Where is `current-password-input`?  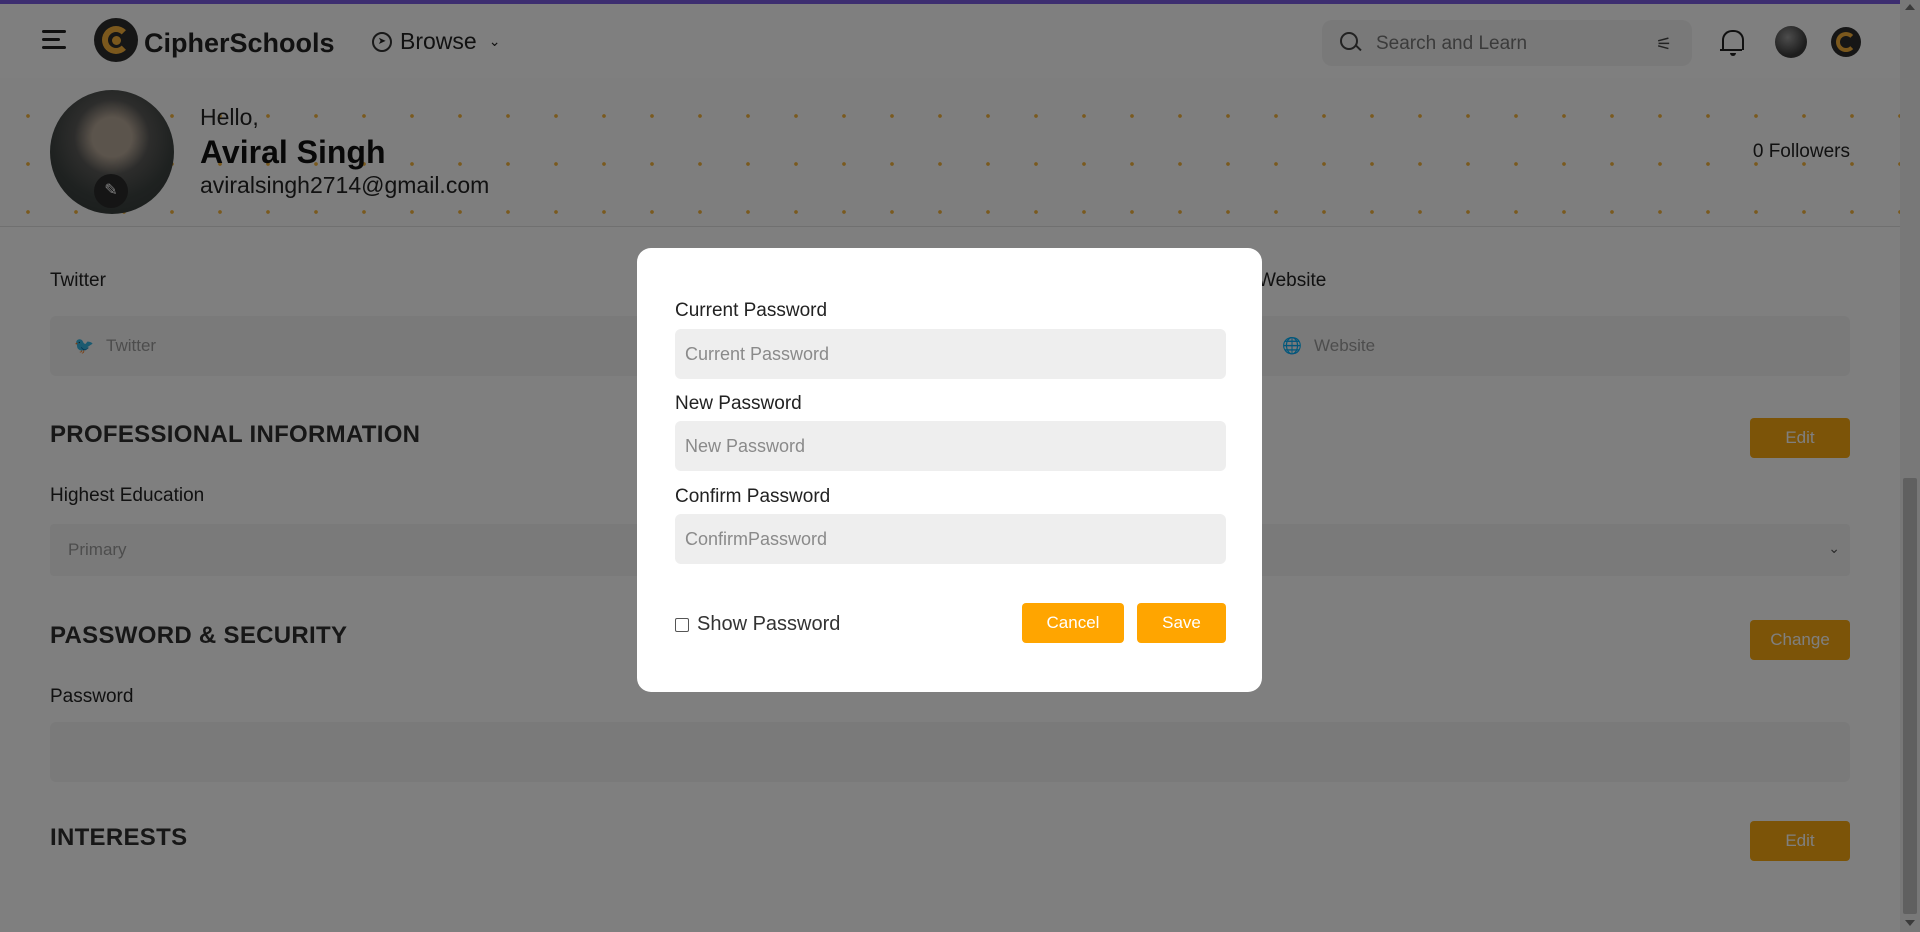
current-password-input is located at coordinates (950, 354).